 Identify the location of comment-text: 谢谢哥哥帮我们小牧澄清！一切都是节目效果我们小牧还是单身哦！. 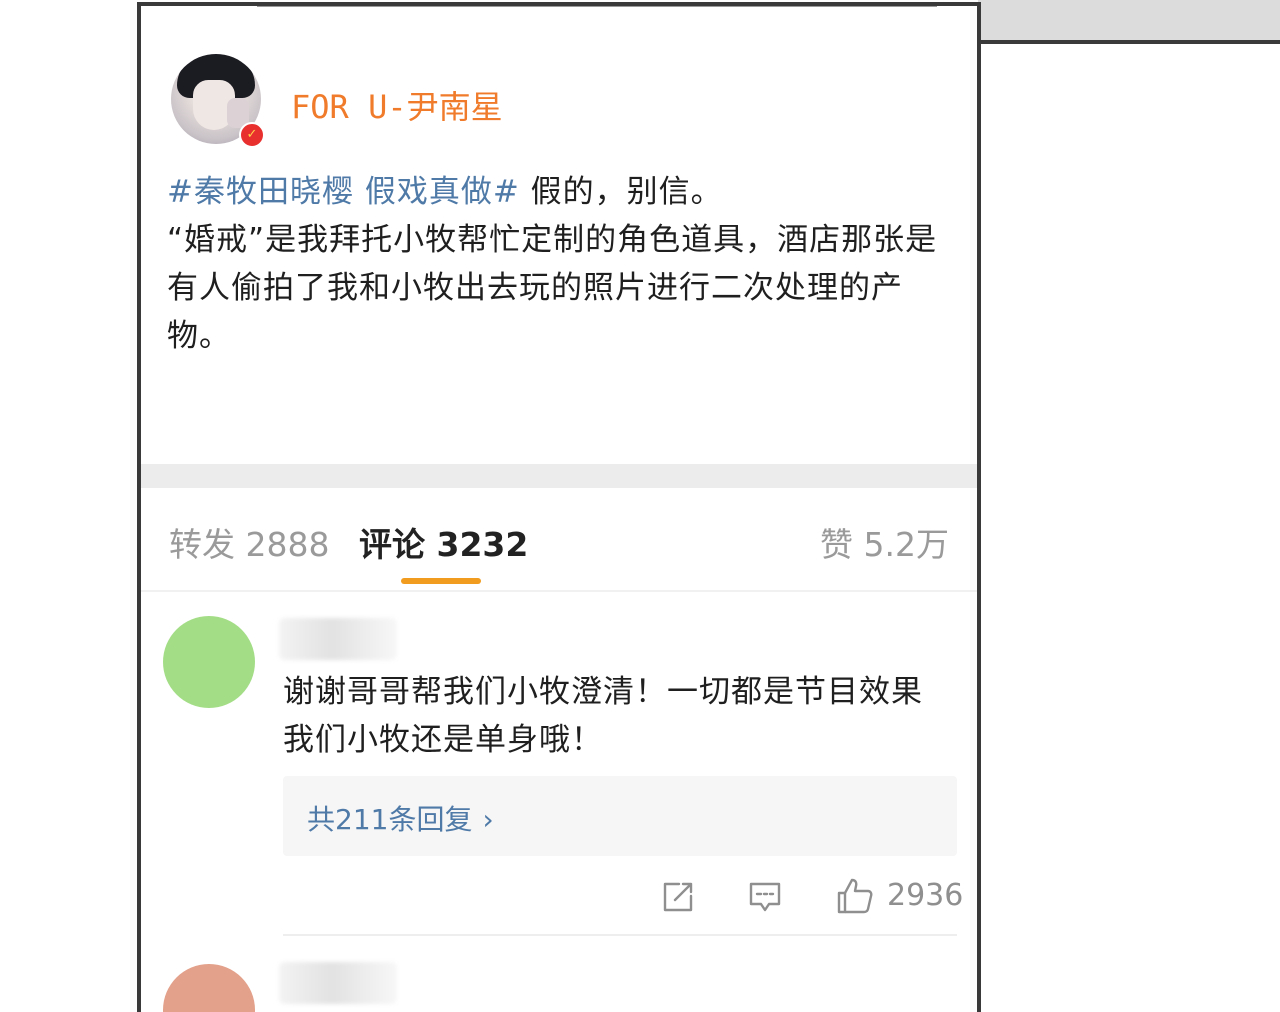
(603, 716).